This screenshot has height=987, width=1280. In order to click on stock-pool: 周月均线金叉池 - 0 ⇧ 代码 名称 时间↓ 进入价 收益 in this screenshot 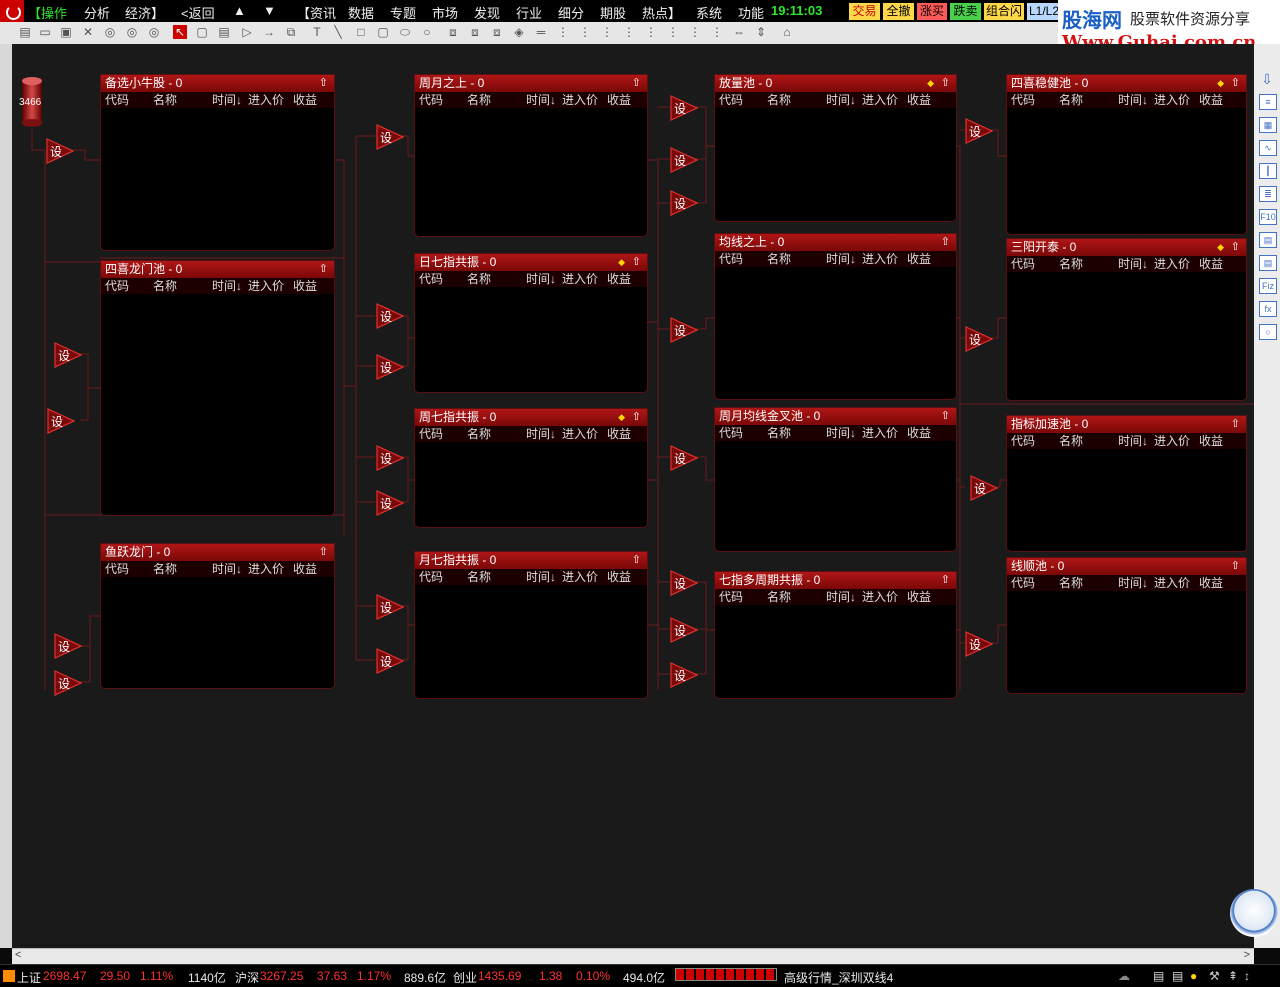, I will do `click(835, 479)`.